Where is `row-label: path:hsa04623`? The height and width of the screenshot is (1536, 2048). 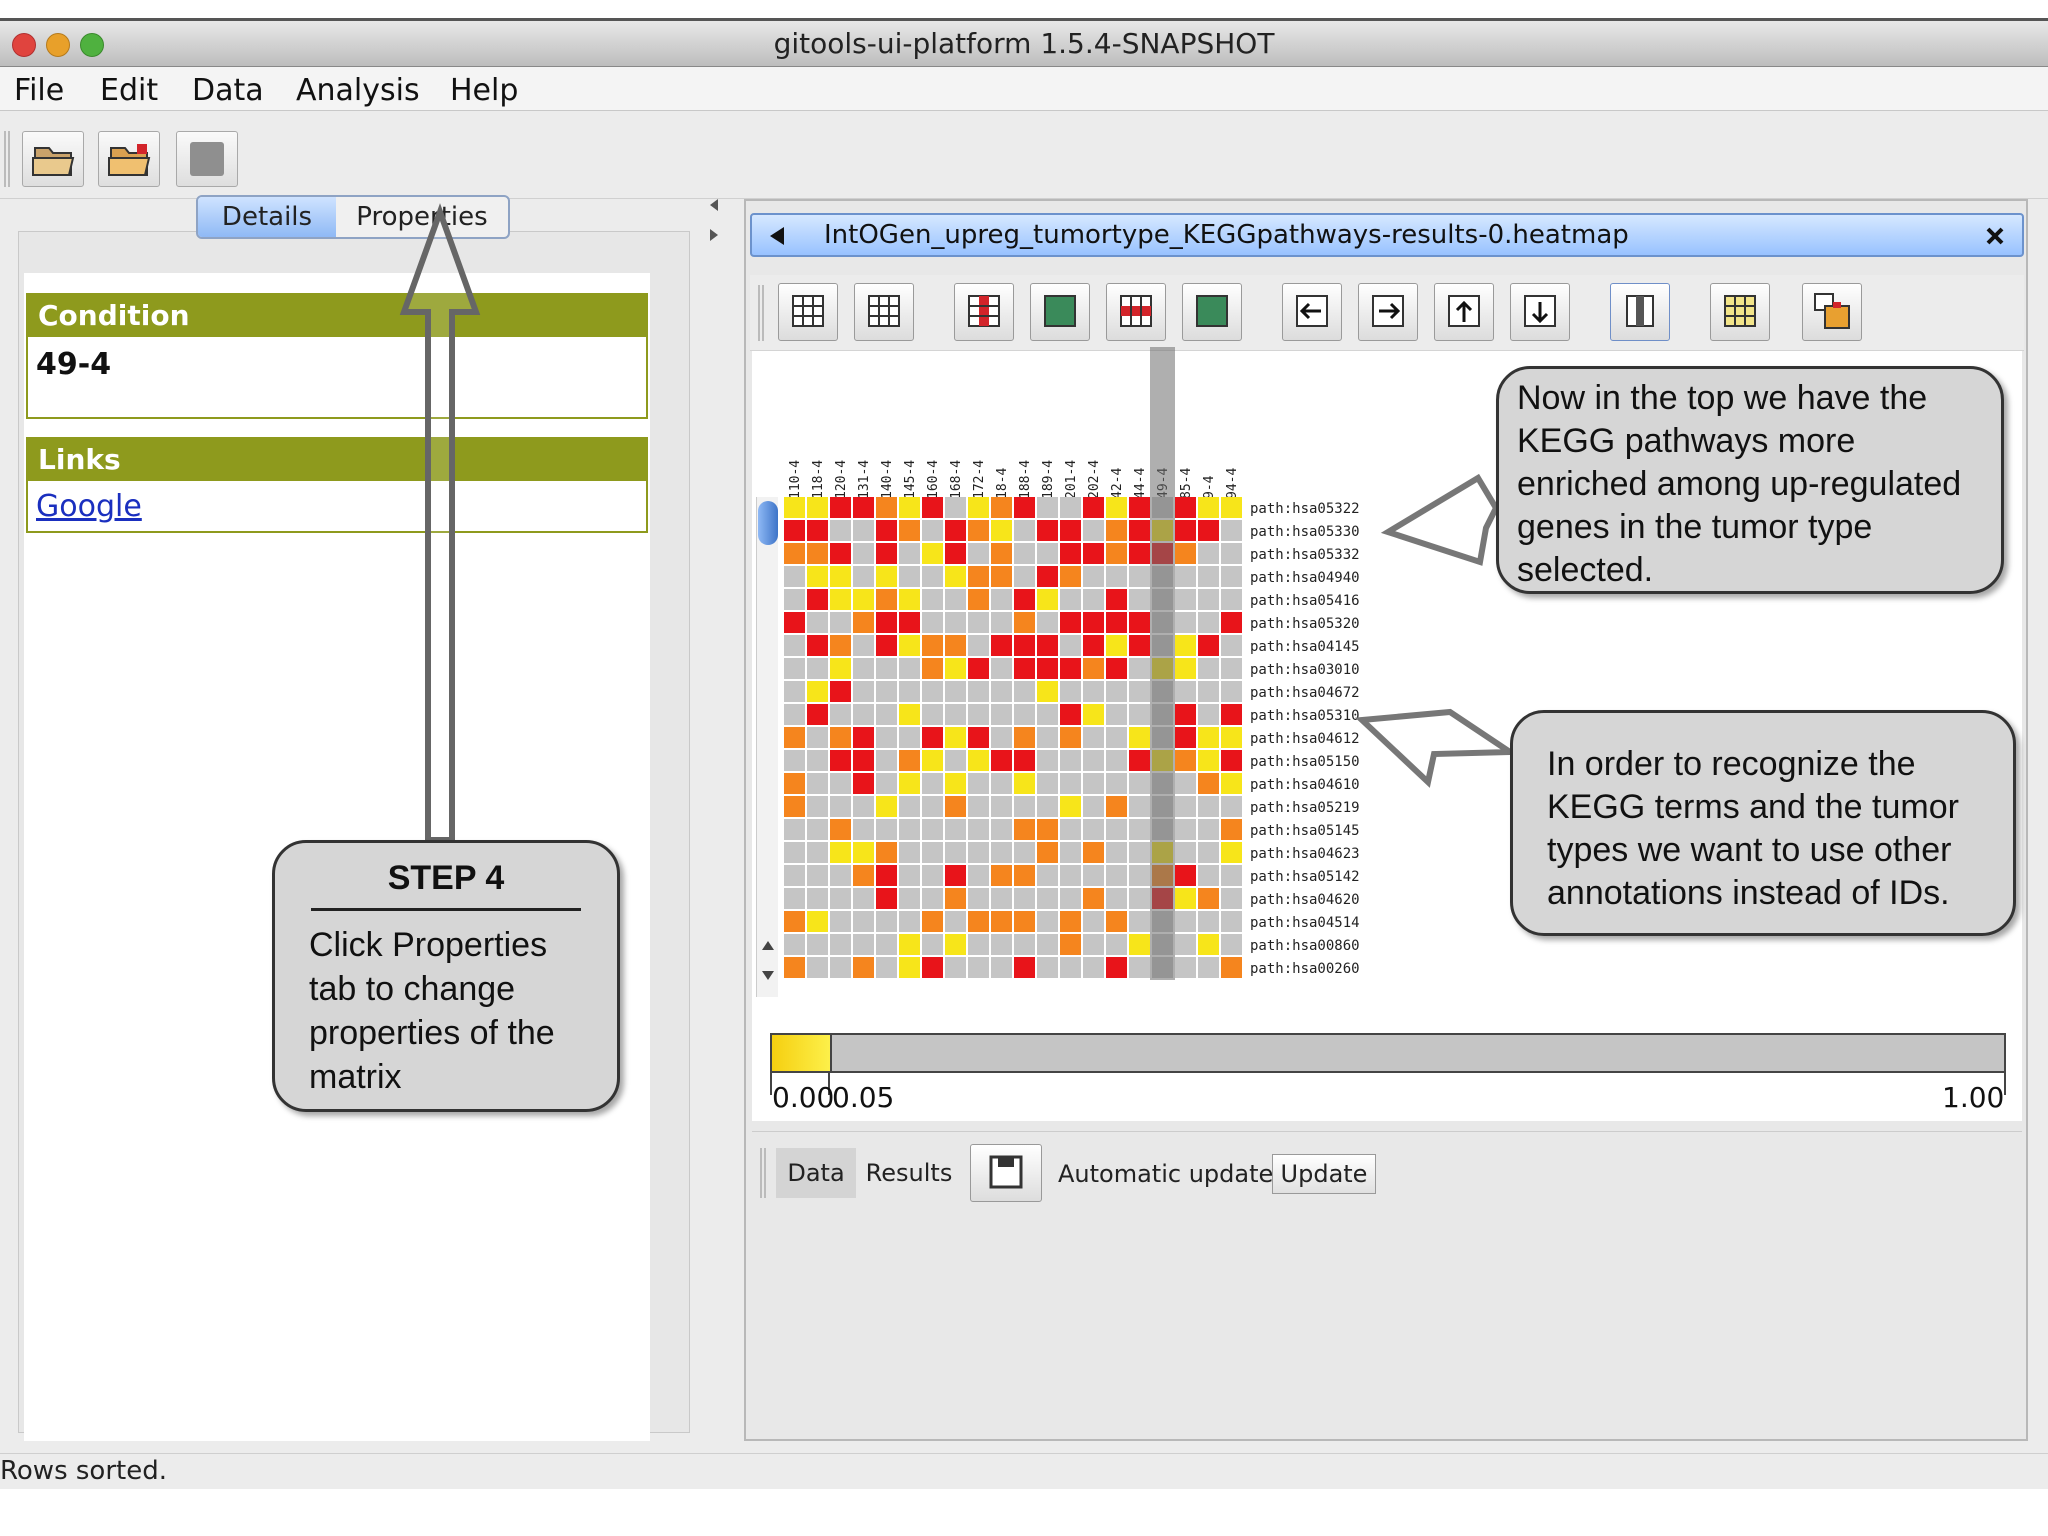 row-label: path:hsa04623 is located at coordinates (1305, 854).